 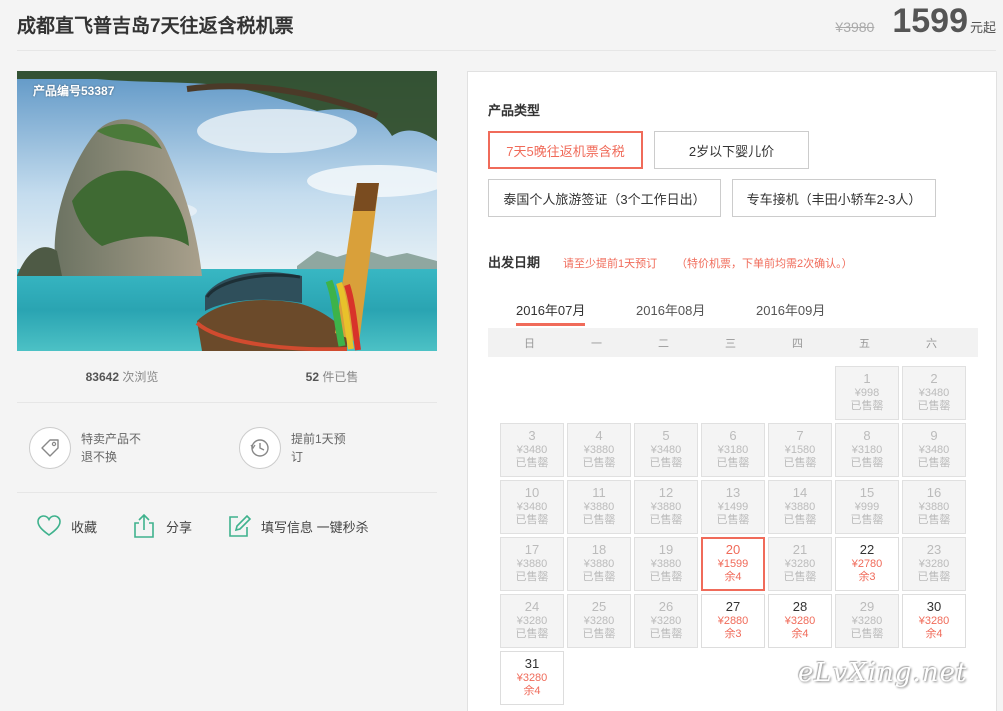 I want to click on weekday-header: 日 一 二 三 四 五 六, so click(x=733, y=342).